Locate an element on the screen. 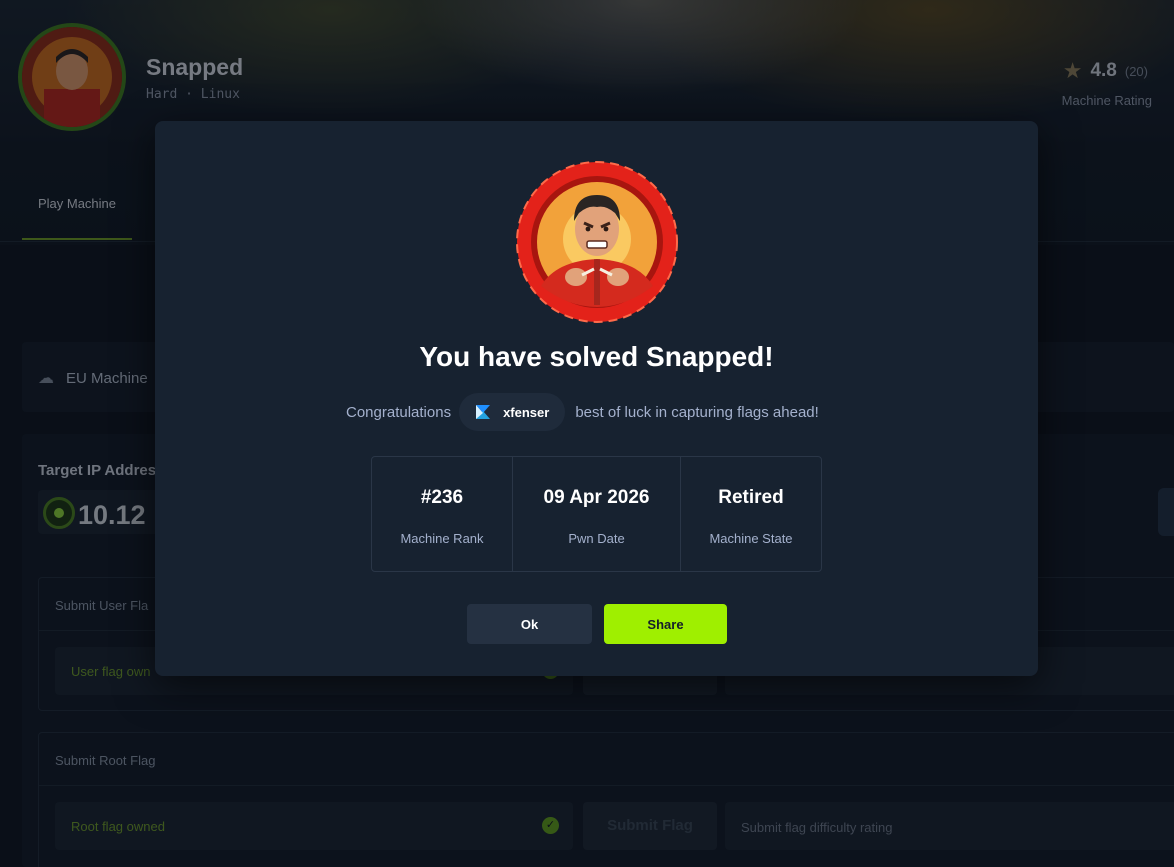 Image resolution: width=1174 pixels, height=867 pixels. user-profile-chip: xfenser is located at coordinates (512, 412).